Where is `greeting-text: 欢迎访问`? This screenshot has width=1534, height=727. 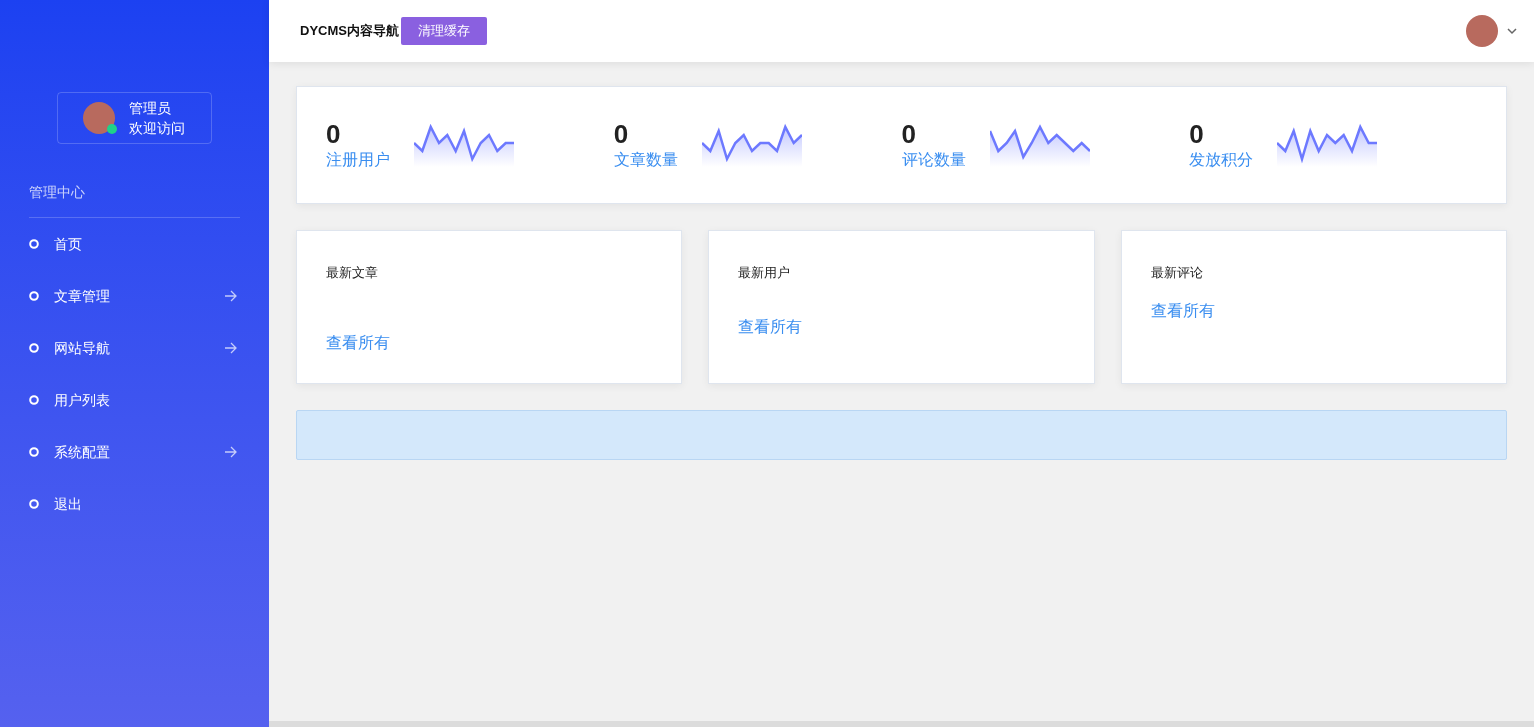
greeting-text: 欢迎访问 is located at coordinates (157, 128).